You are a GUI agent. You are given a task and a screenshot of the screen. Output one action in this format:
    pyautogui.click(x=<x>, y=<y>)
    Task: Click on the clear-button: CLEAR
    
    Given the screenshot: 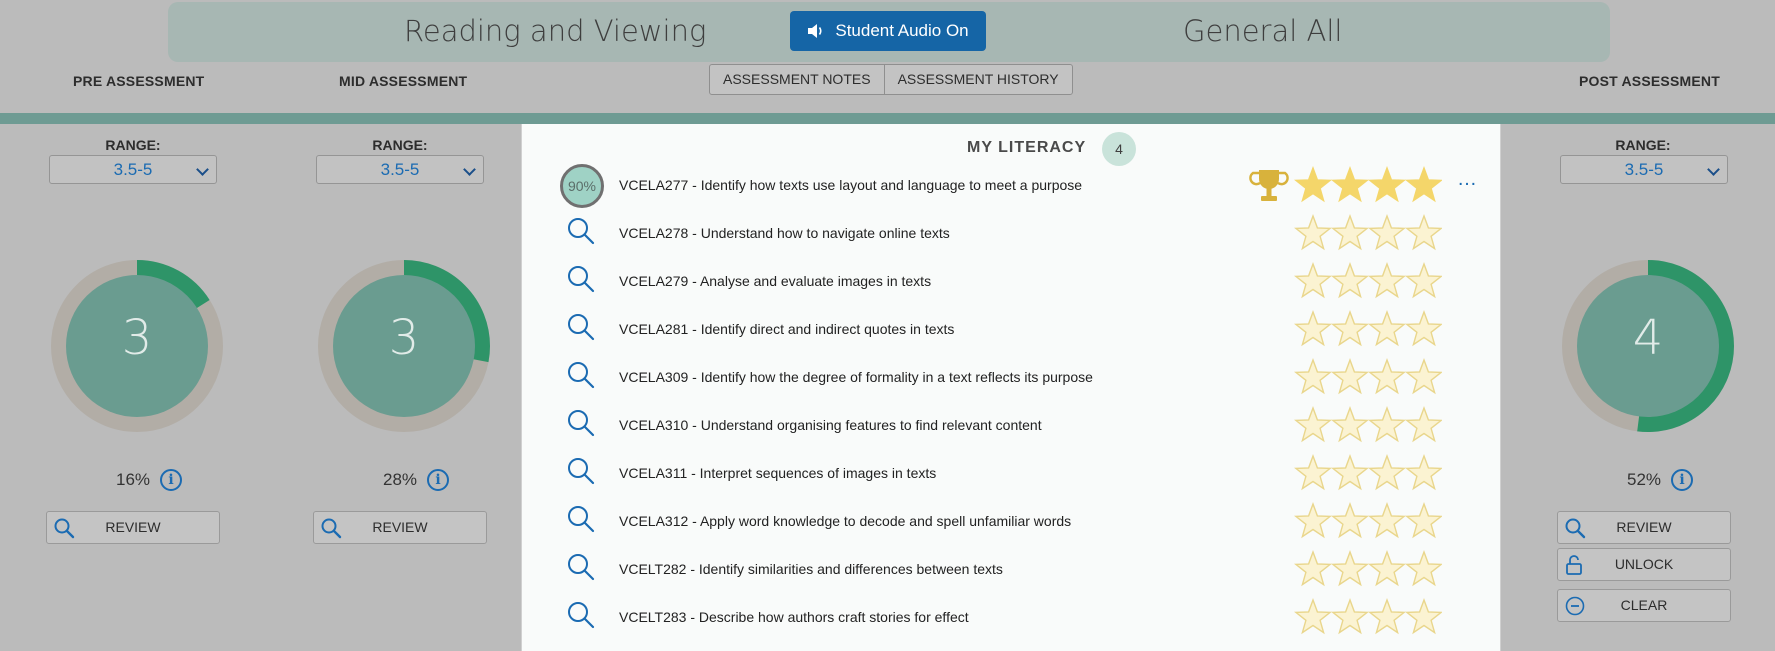 What is the action you would take?
    pyautogui.click(x=1644, y=605)
    